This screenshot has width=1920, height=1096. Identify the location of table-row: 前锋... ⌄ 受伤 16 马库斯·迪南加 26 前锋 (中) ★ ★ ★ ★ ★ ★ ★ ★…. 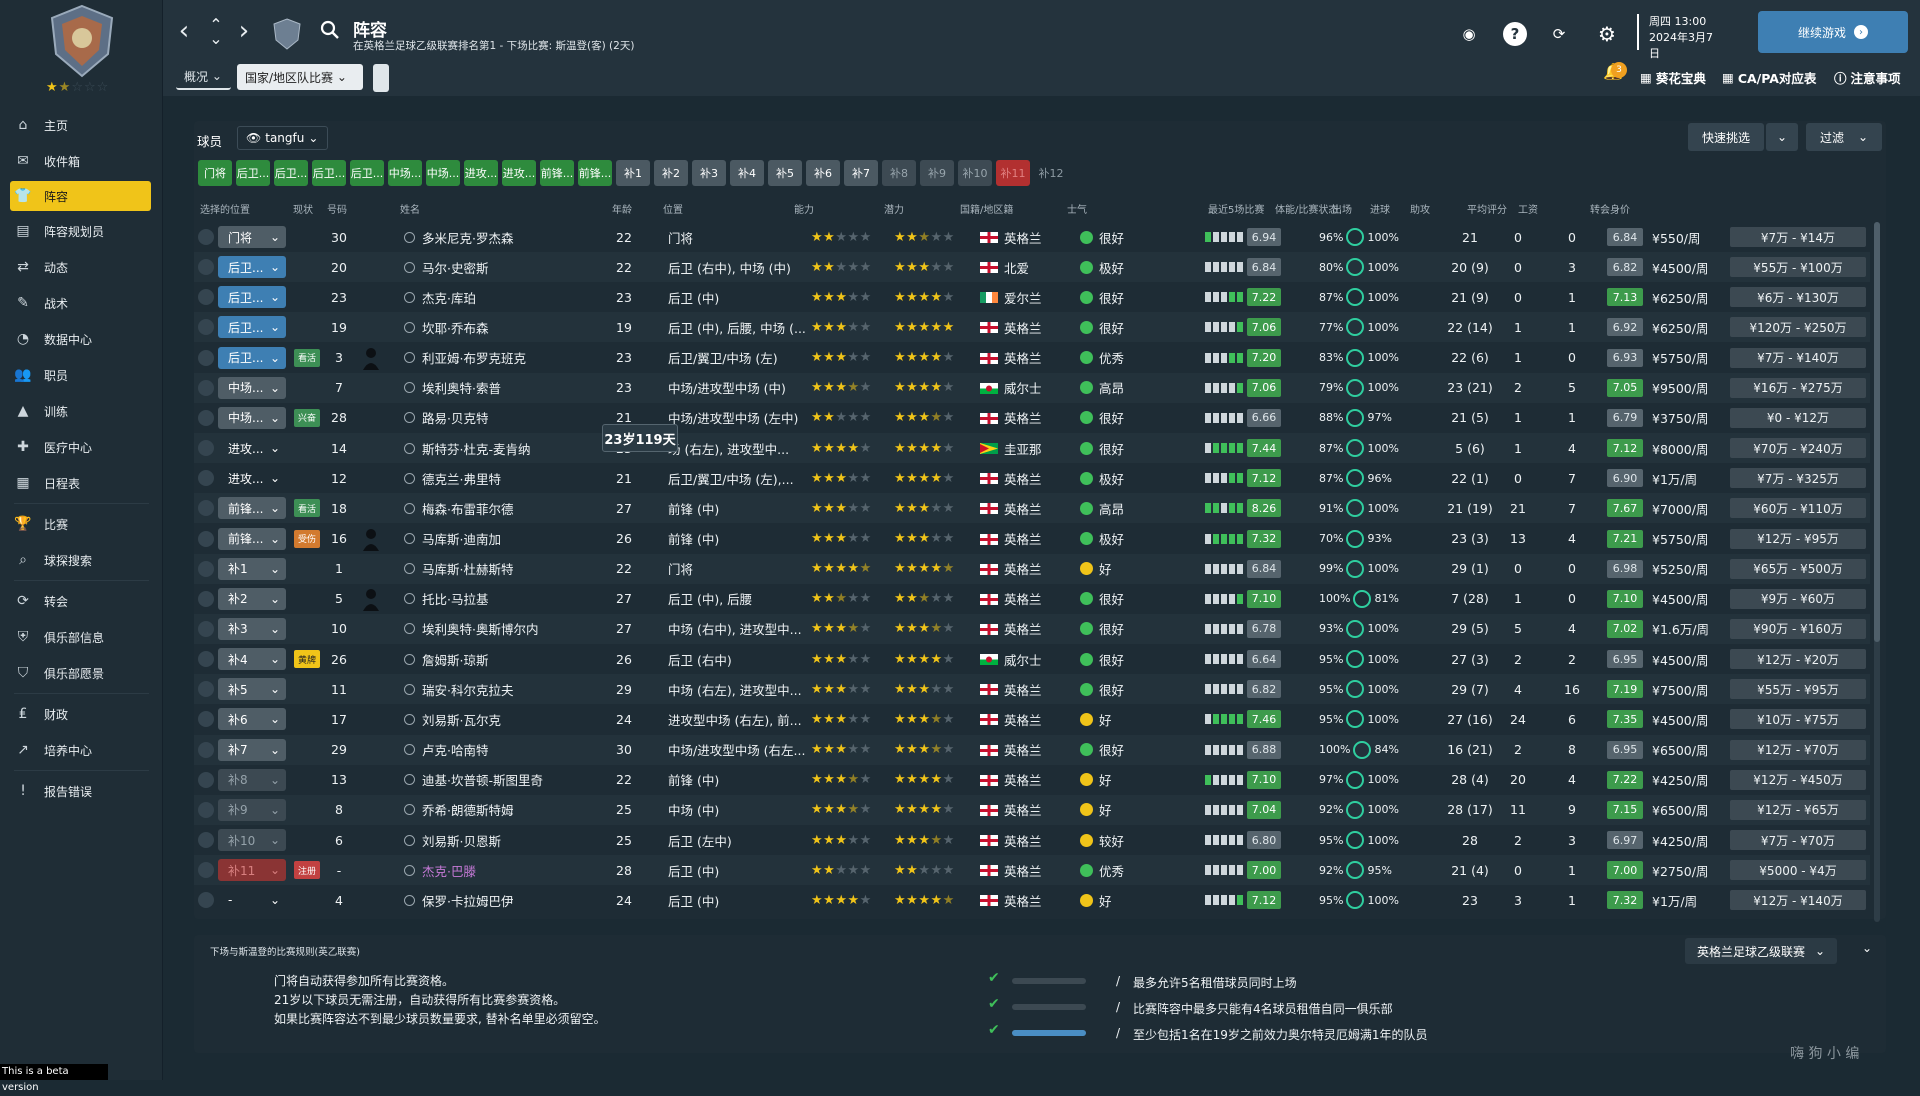
(1032, 539).